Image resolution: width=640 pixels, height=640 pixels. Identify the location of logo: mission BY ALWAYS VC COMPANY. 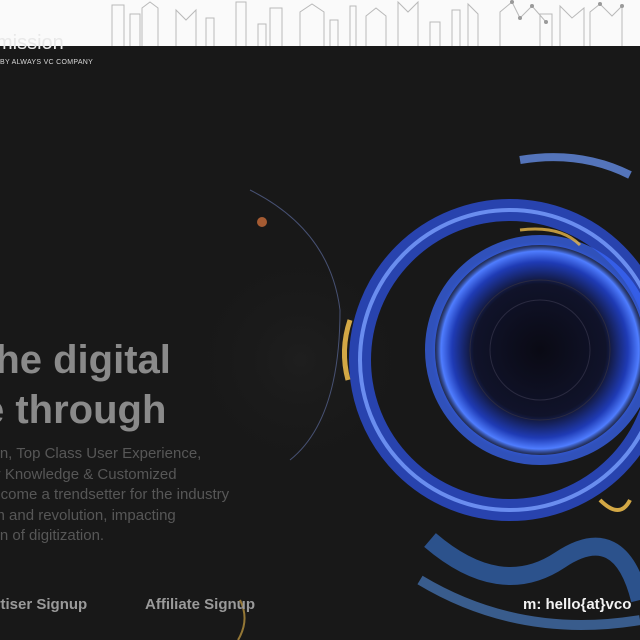
(60, 54).